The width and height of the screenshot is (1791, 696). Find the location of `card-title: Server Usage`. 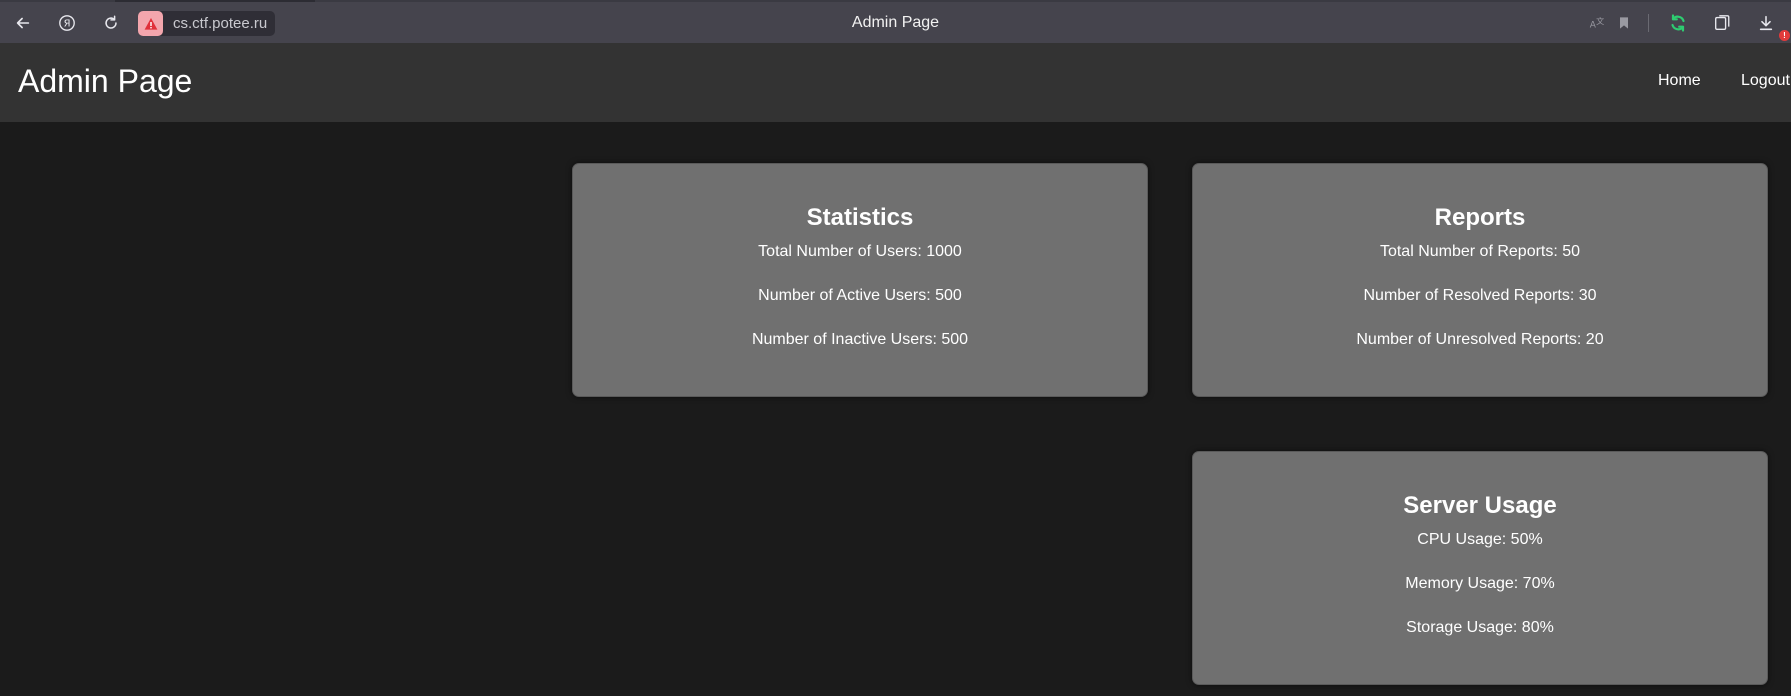

card-title: Server Usage is located at coordinates (1480, 505).